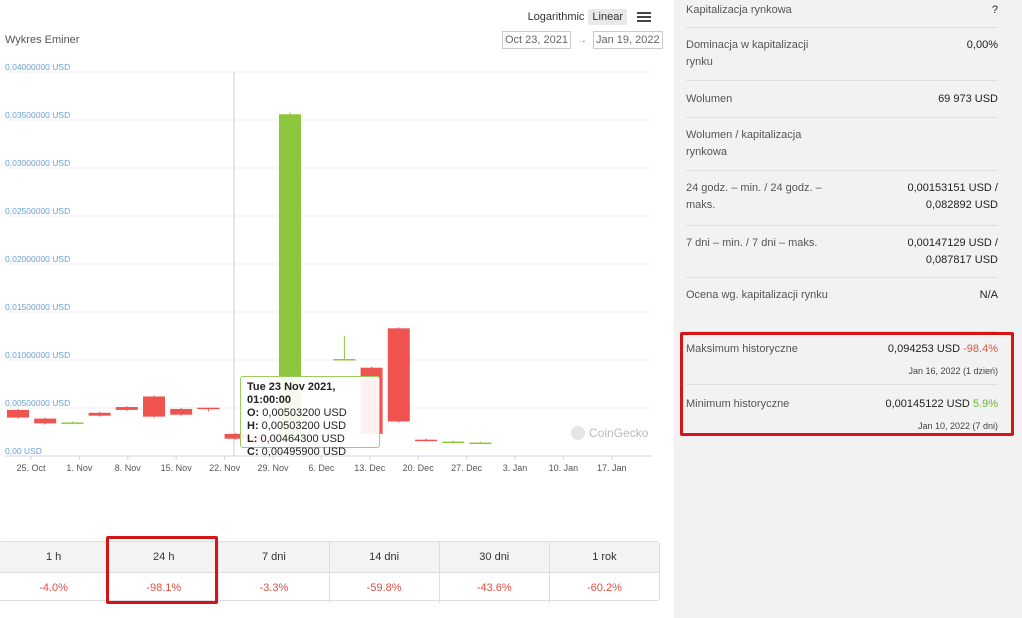  Describe the element at coordinates (23, 451) in the screenshot. I see `y-tick-label: 0,00 USD` at that location.